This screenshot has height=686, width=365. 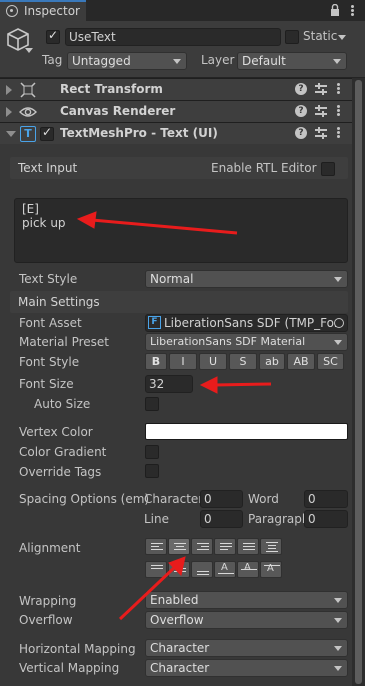 I want to click on annotation-arrow-font-size, so click(x=235, y=385).